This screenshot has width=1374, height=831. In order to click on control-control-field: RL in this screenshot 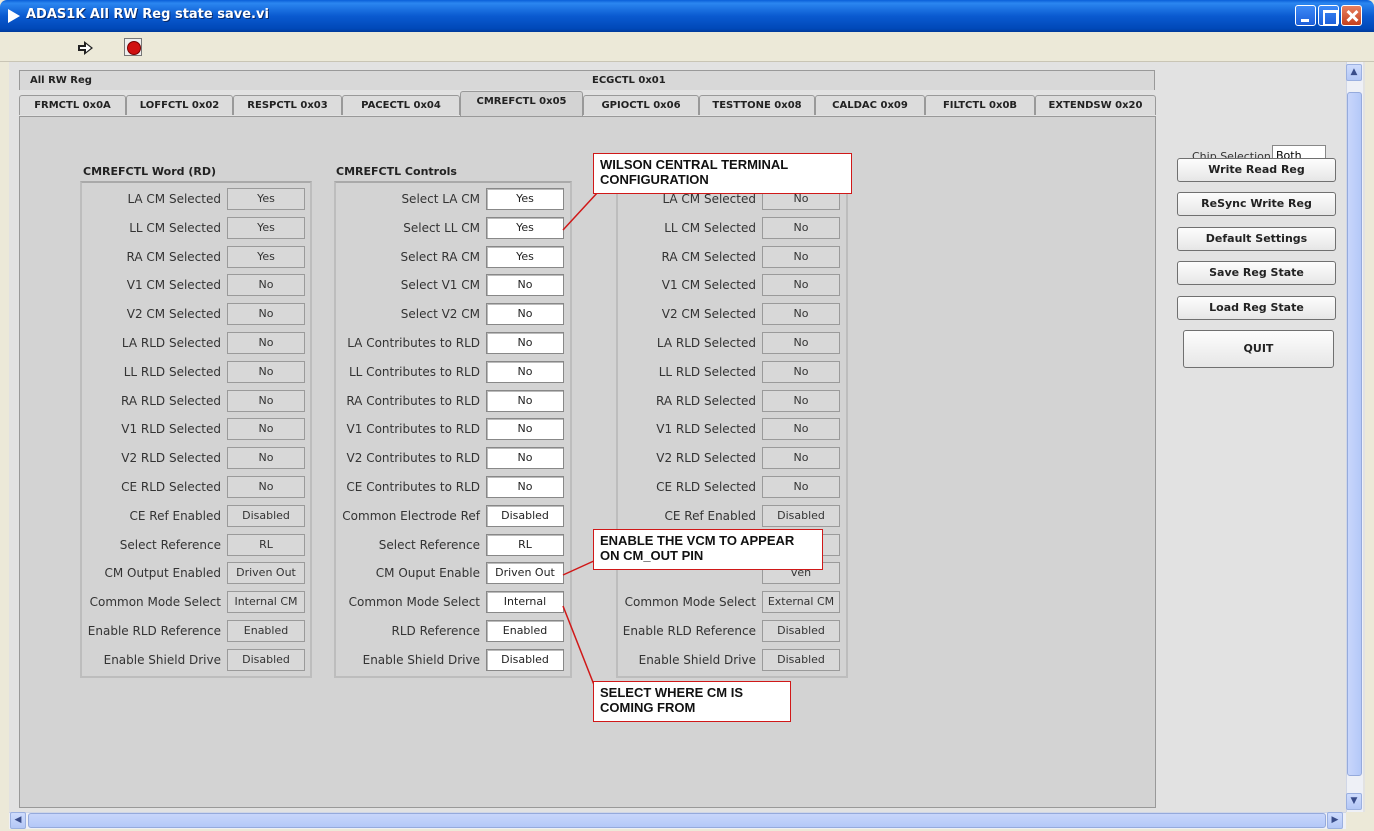, I will do `click(525, 545)`.